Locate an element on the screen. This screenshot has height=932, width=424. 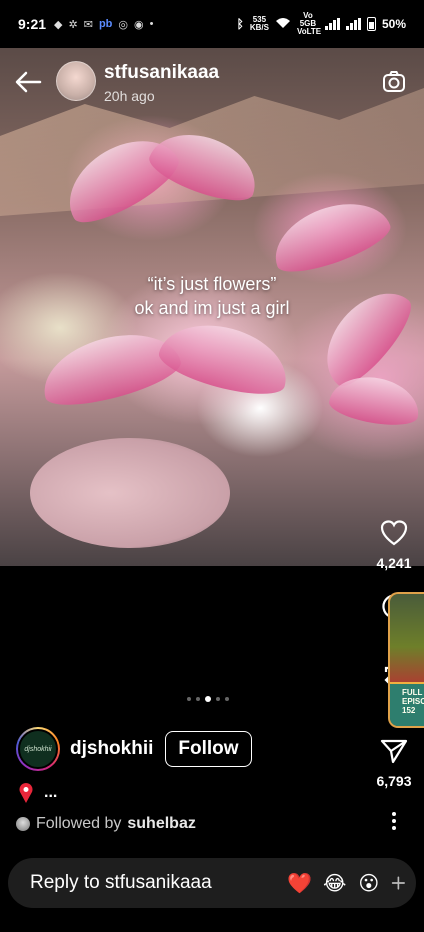
author-name: djshokhii is located at coordinates (111, 749).